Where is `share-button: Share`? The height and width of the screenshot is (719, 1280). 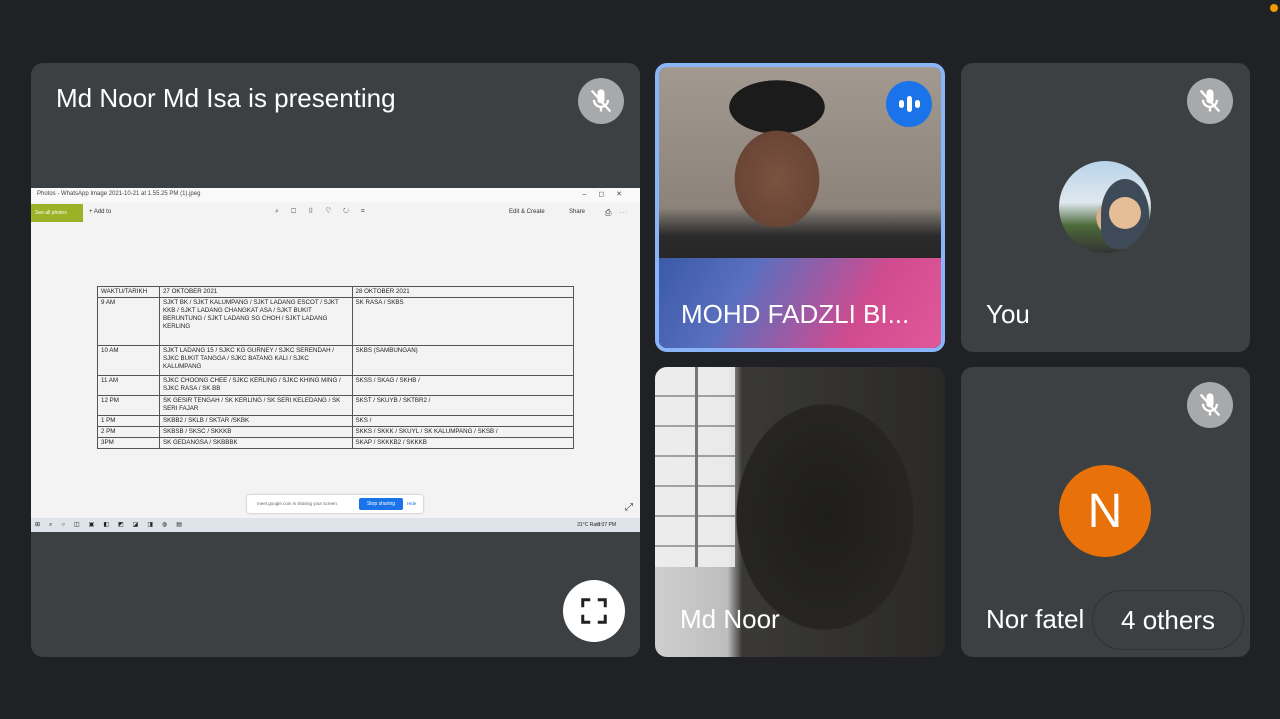
share-button: Share is located at coordinates (577, 212).